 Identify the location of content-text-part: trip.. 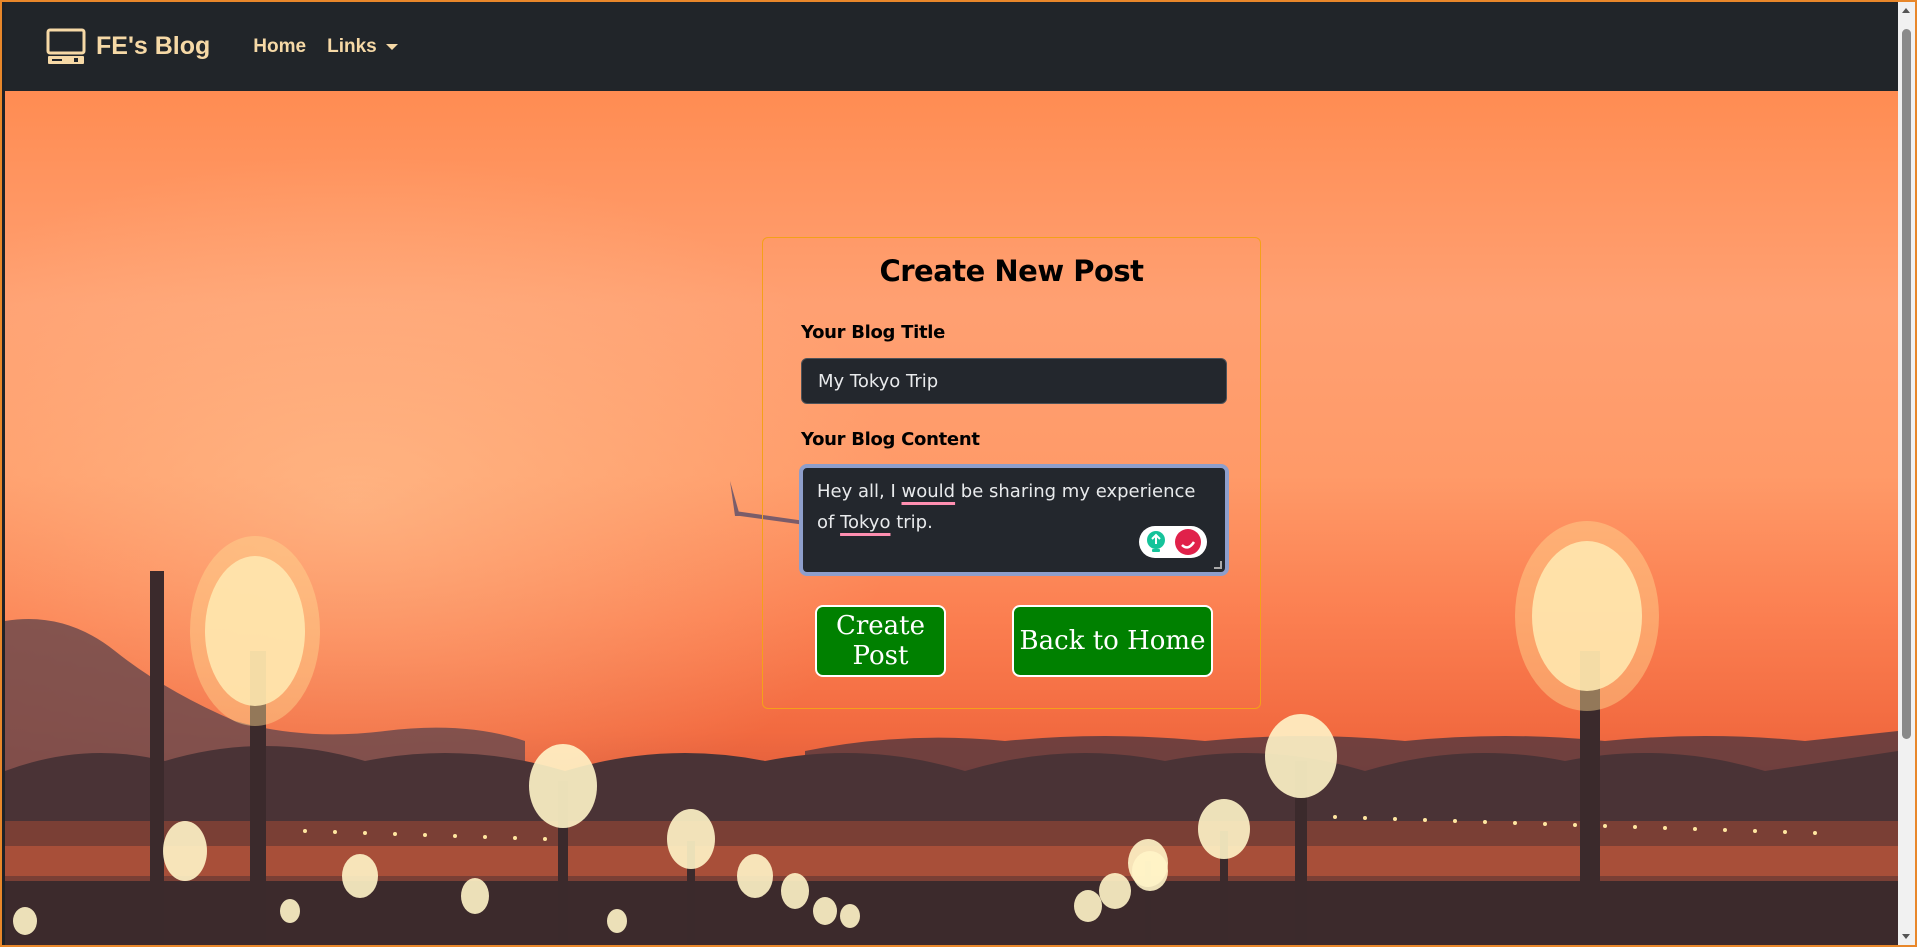
(911, 522).